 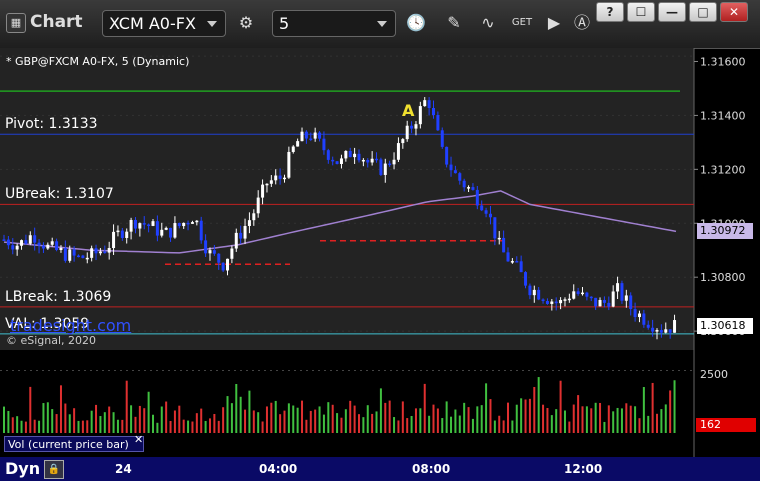 What do you see at coordinates (68, 444) in the screenshot?
I see `volume-label-text: Vol (current price bar)` at bounding box center [68, 444].